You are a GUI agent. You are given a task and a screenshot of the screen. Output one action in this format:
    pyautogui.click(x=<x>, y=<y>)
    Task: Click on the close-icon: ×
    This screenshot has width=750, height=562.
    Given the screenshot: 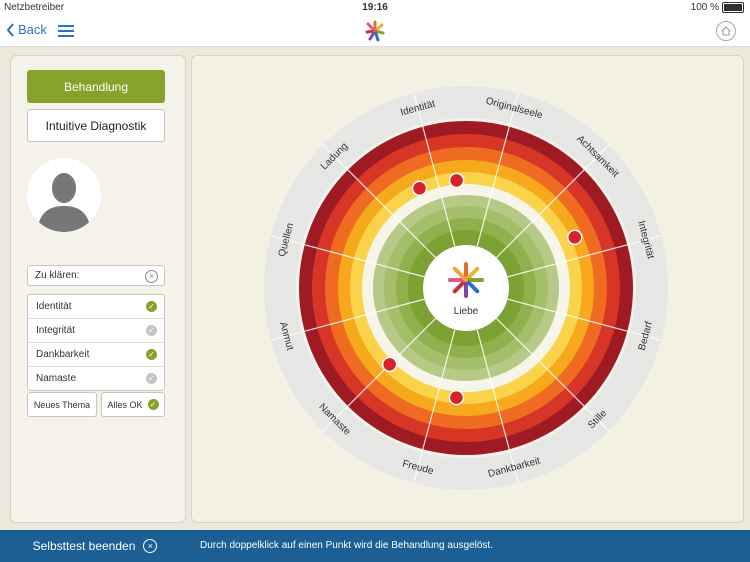 What is the action you would take?
    pyautogui.click(x=150, y=546)
    